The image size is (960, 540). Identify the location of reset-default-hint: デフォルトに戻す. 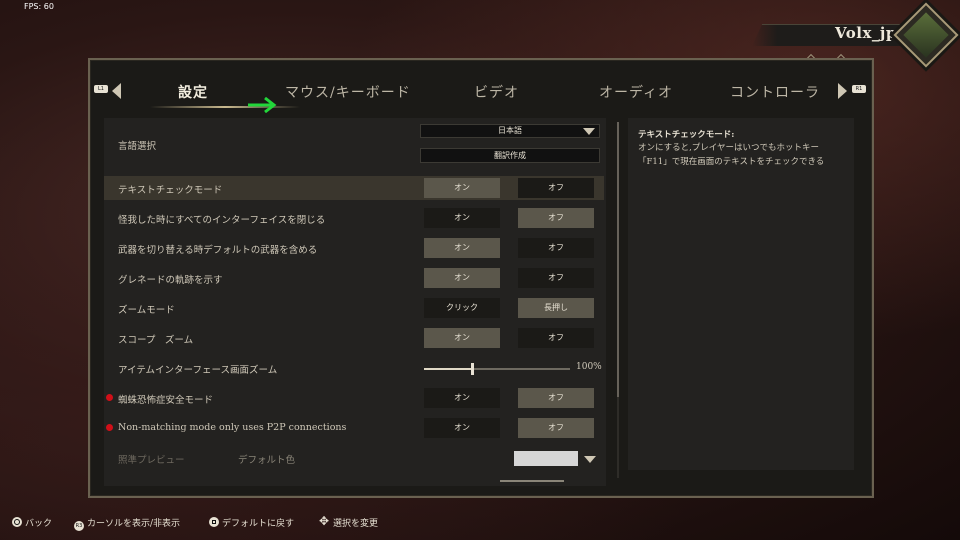
(251, 522).